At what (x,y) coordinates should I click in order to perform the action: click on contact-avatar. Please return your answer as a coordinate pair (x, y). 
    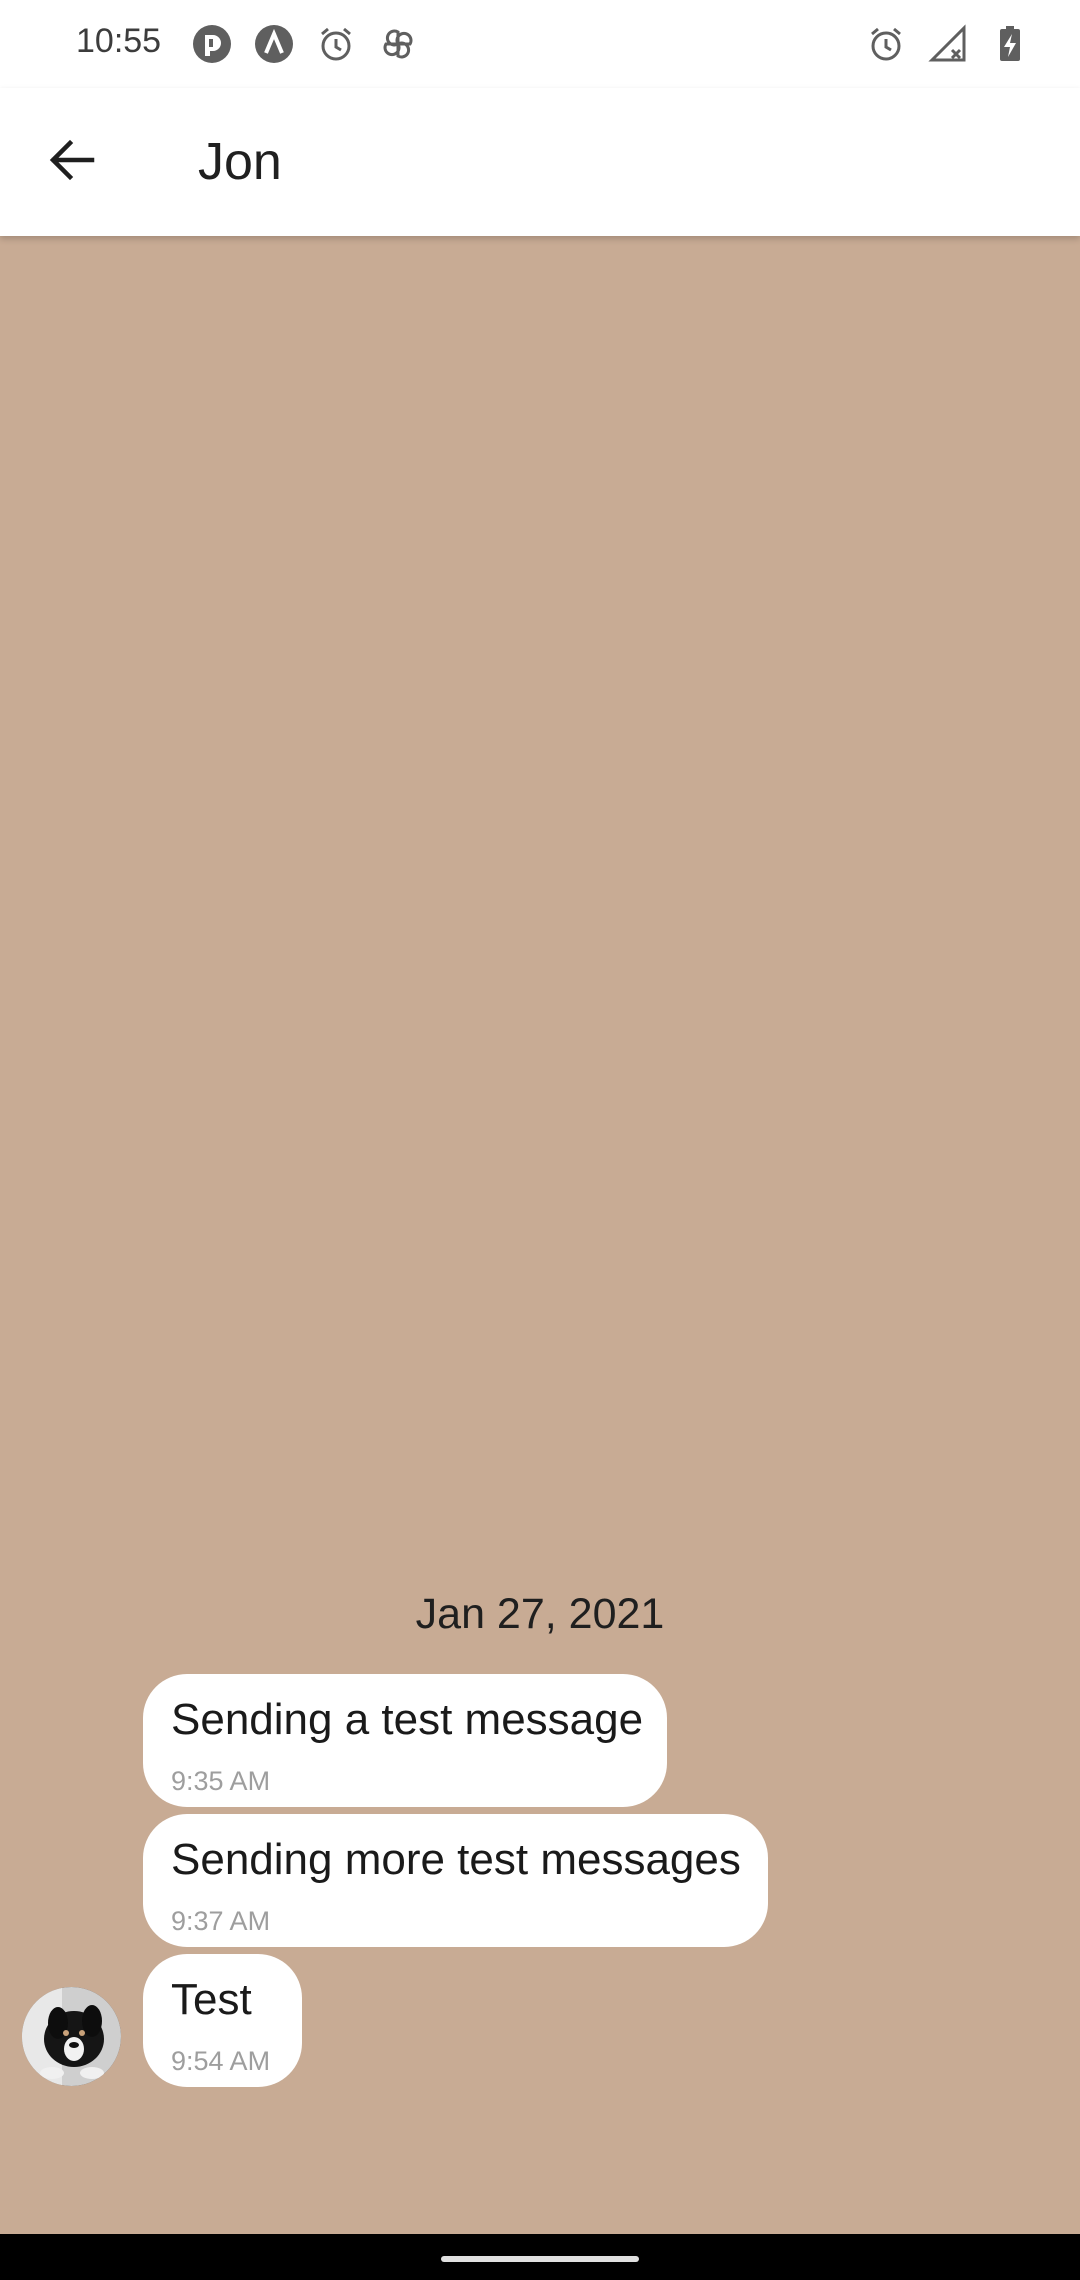
    Looking at the image, I should click on (71, 2036).